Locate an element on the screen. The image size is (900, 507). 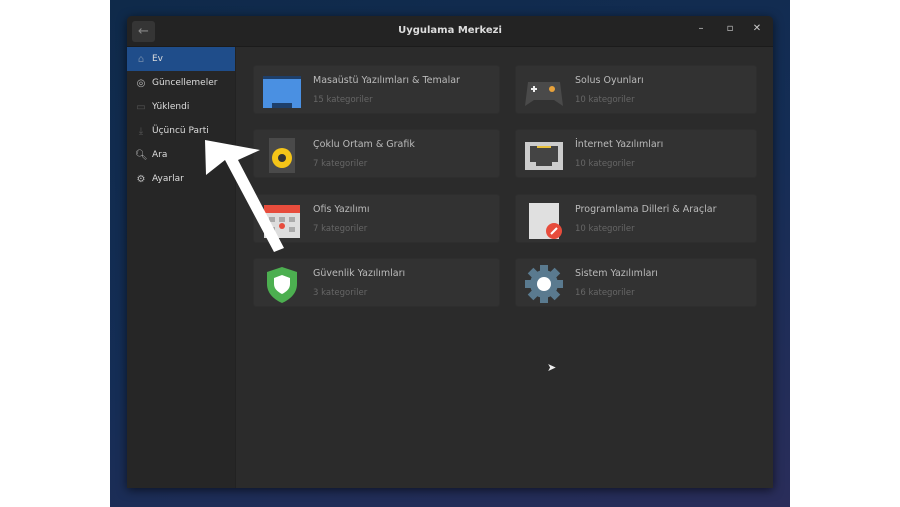
category-card-security: Güvenlik Yazılımları 3 kategoriler is located at coordinates (376, 282).